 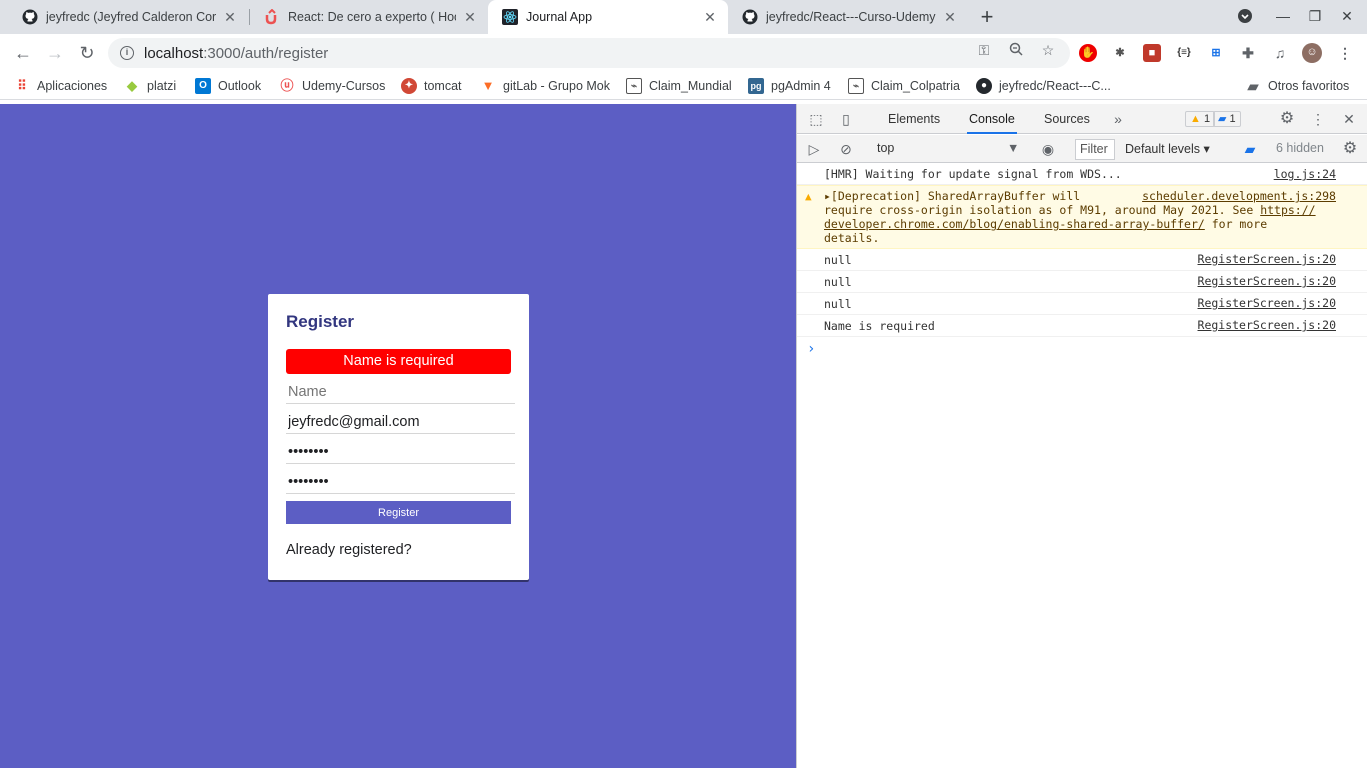 I want to click on back-icon: ←, so click(x=23, y=53).